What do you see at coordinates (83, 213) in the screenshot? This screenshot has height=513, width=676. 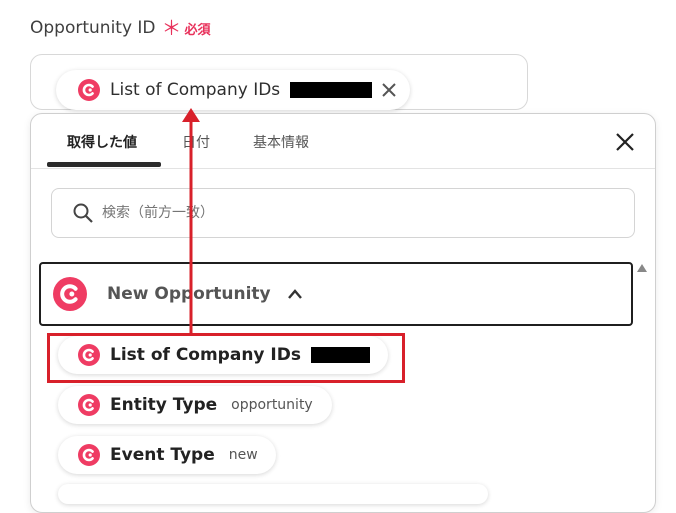 I see `search-icon` at bounding box center [83, 213].